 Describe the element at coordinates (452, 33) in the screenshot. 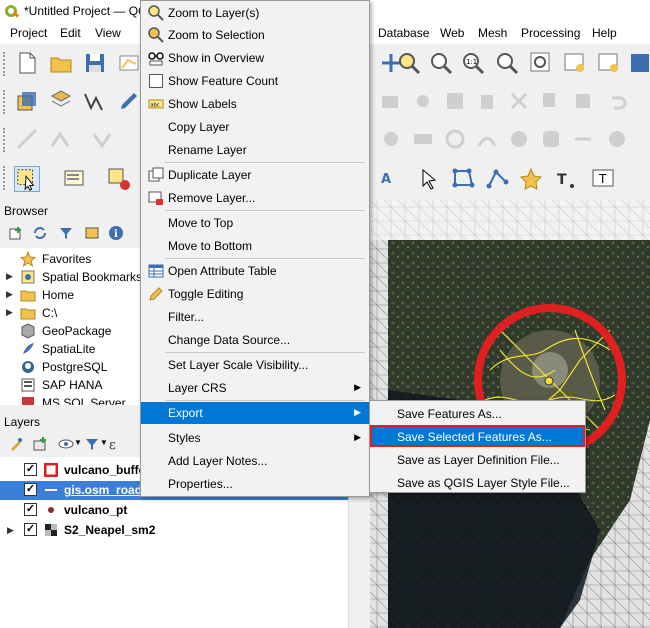

I see `menu-web: Web` at that location.